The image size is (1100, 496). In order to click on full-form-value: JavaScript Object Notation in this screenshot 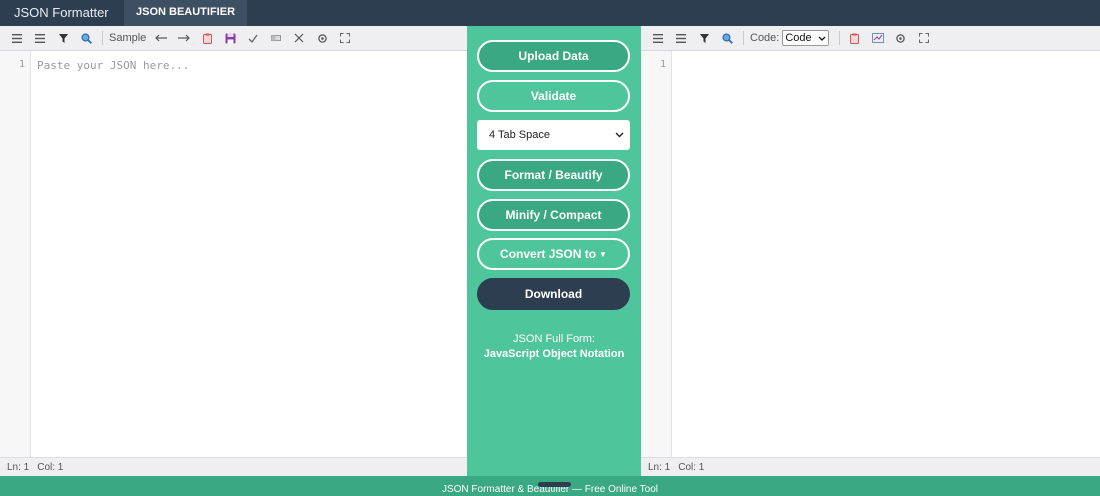, I will do `click(554, 354)`.